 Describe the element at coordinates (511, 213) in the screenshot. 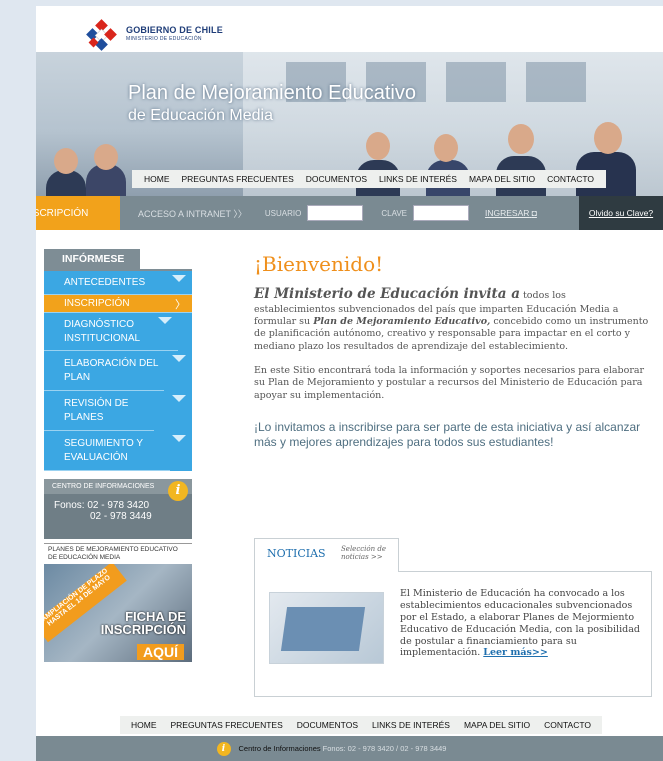

I see `login-button: INGRESAR ◘` at that location.